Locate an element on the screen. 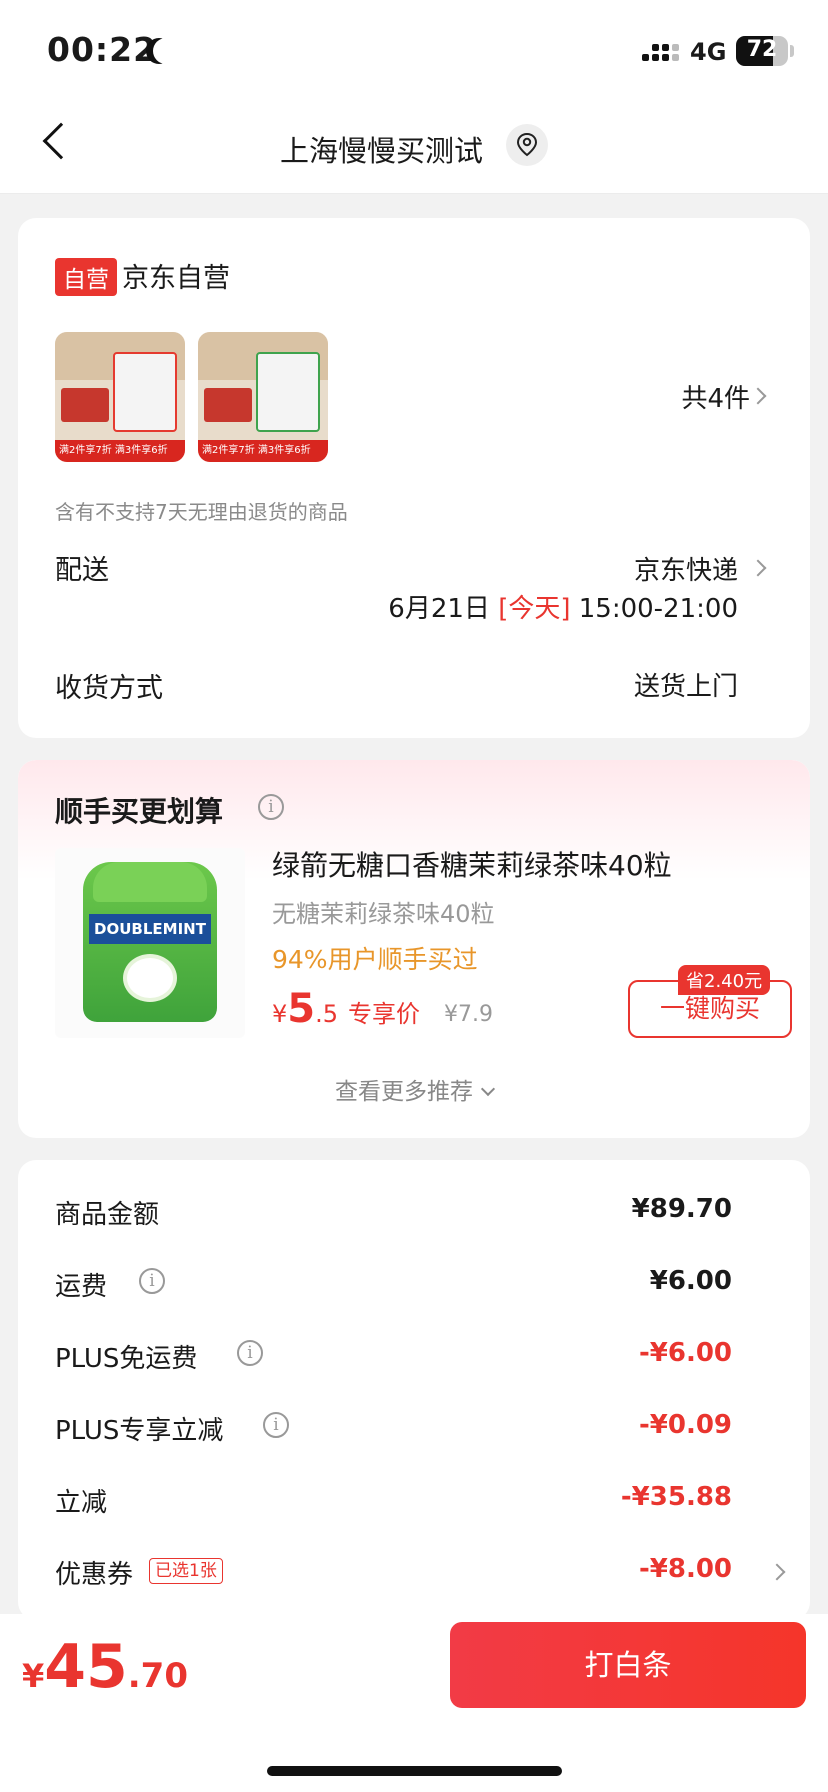 Image resolution: width=828 pixels, height=1792 pixels. addon-product-name: 绿箭无糖口香糖茉莉绿茶味40粒 is located at coordinates (472, 864).